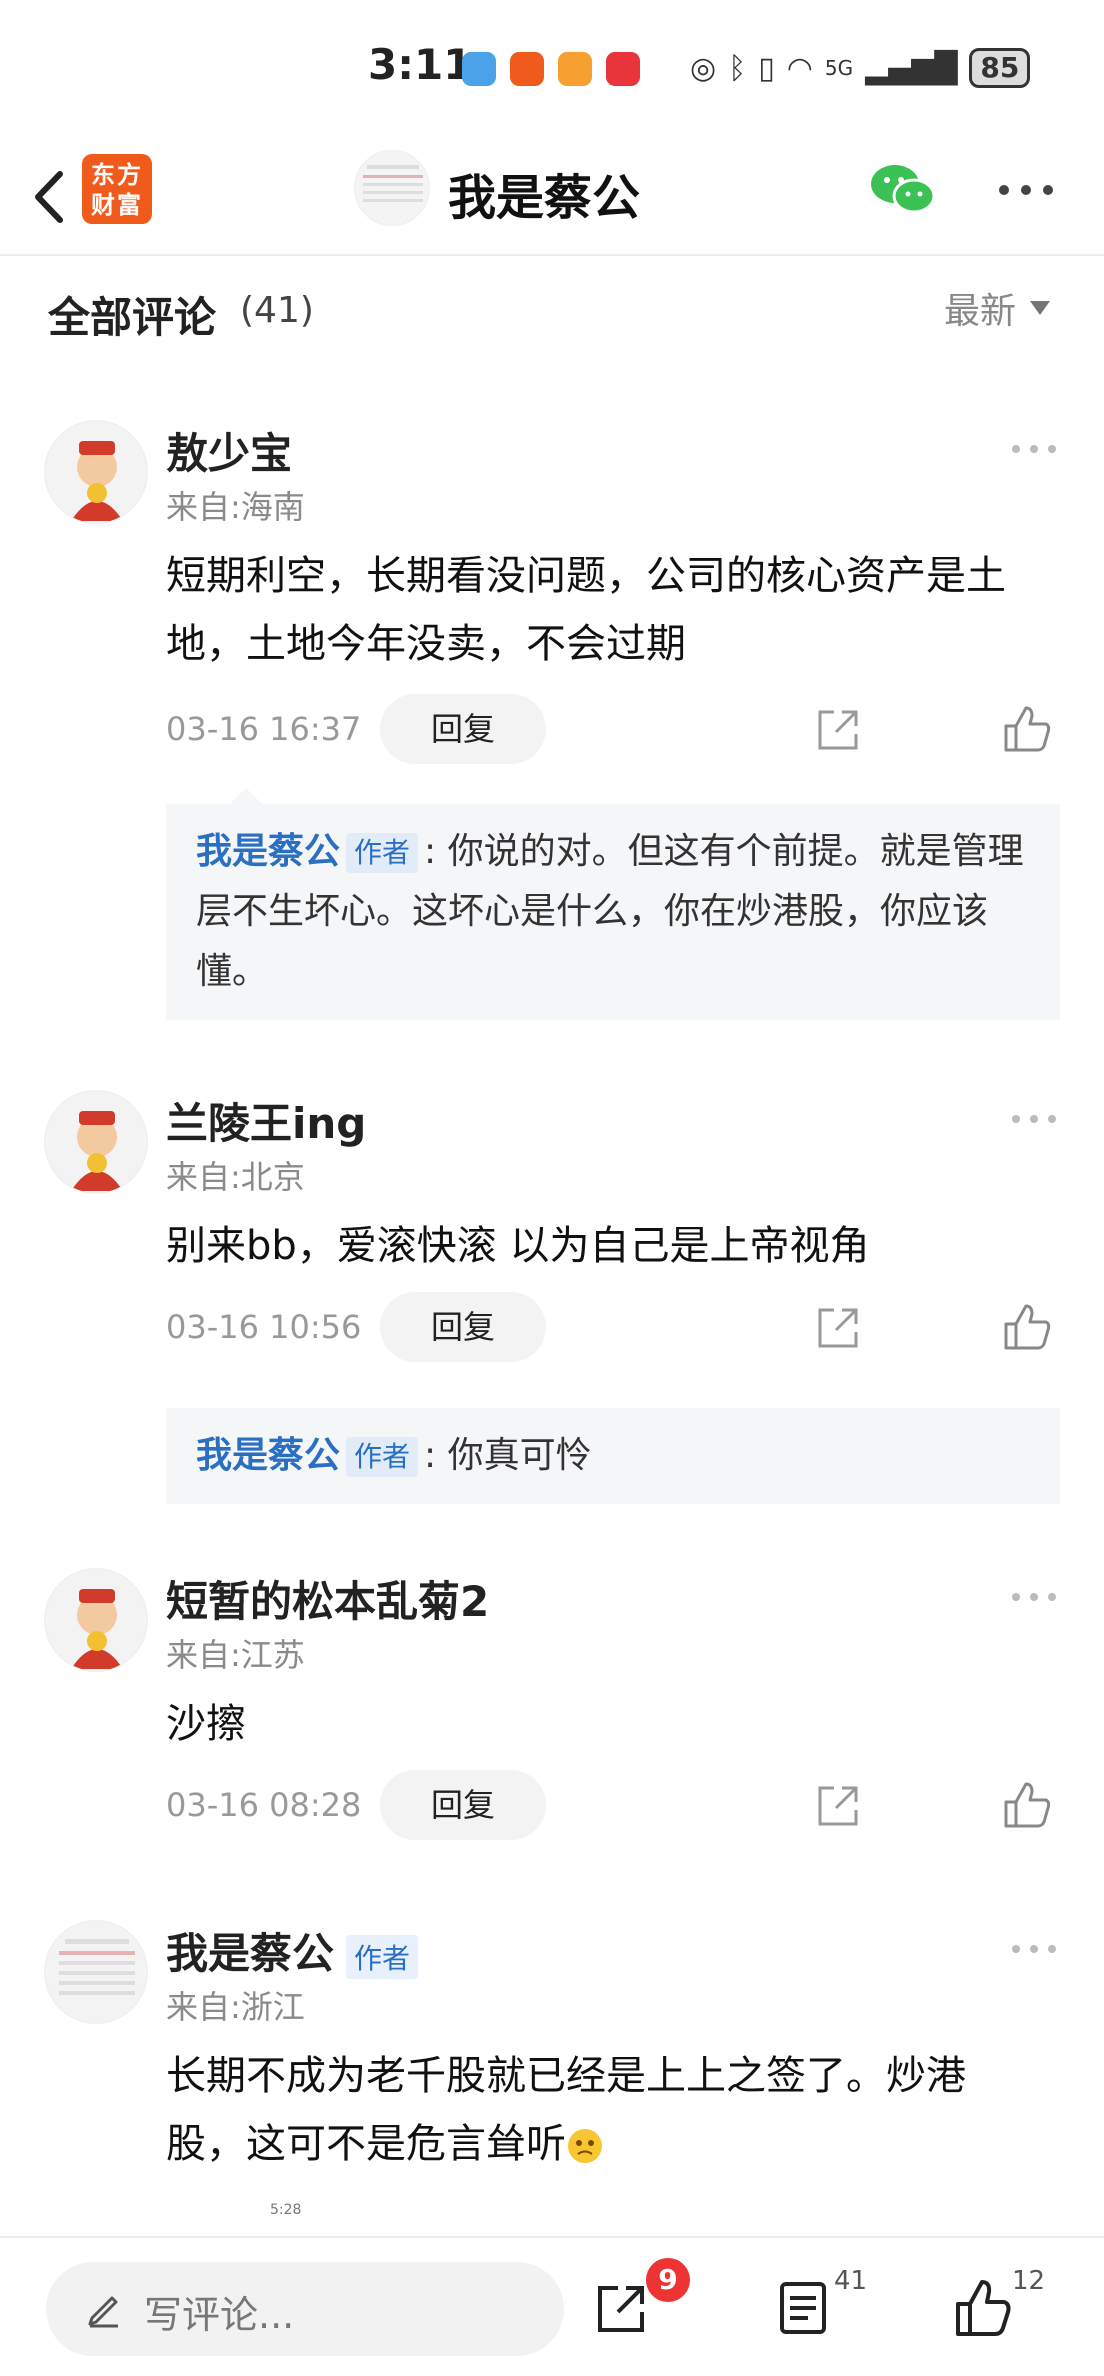 The width and height of the screenshot is (1104, 2376). Describe the element at coordinates (839, 68) in the screenshot. I see `network-label: 5G` at that location.